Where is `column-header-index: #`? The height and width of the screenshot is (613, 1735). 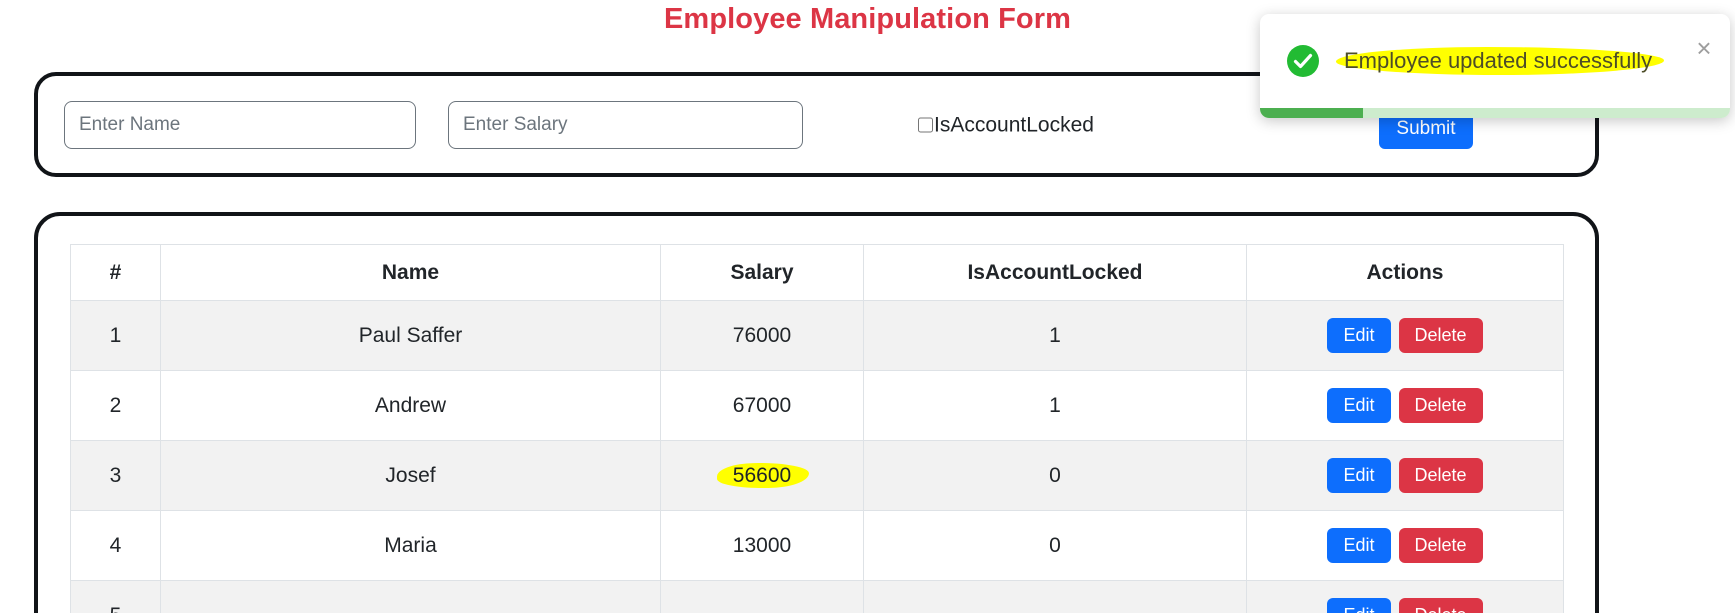 column-header-index: # is located at coordinates (115, 272).